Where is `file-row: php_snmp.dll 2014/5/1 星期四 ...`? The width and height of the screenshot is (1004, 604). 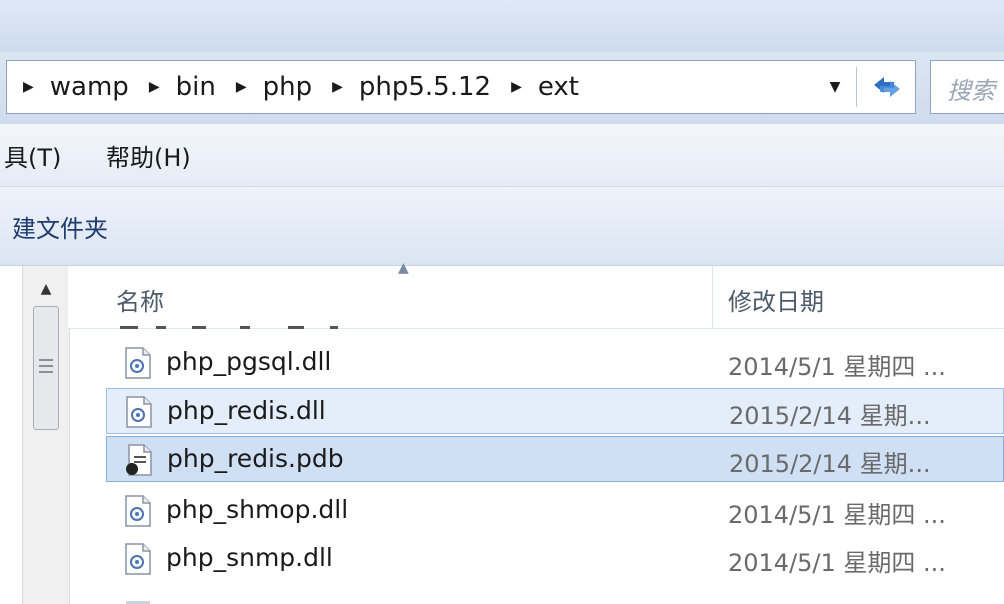
file-row: php_snmp.dll 2014/5/1 星期四 ... is located at coordinates (555, 559).